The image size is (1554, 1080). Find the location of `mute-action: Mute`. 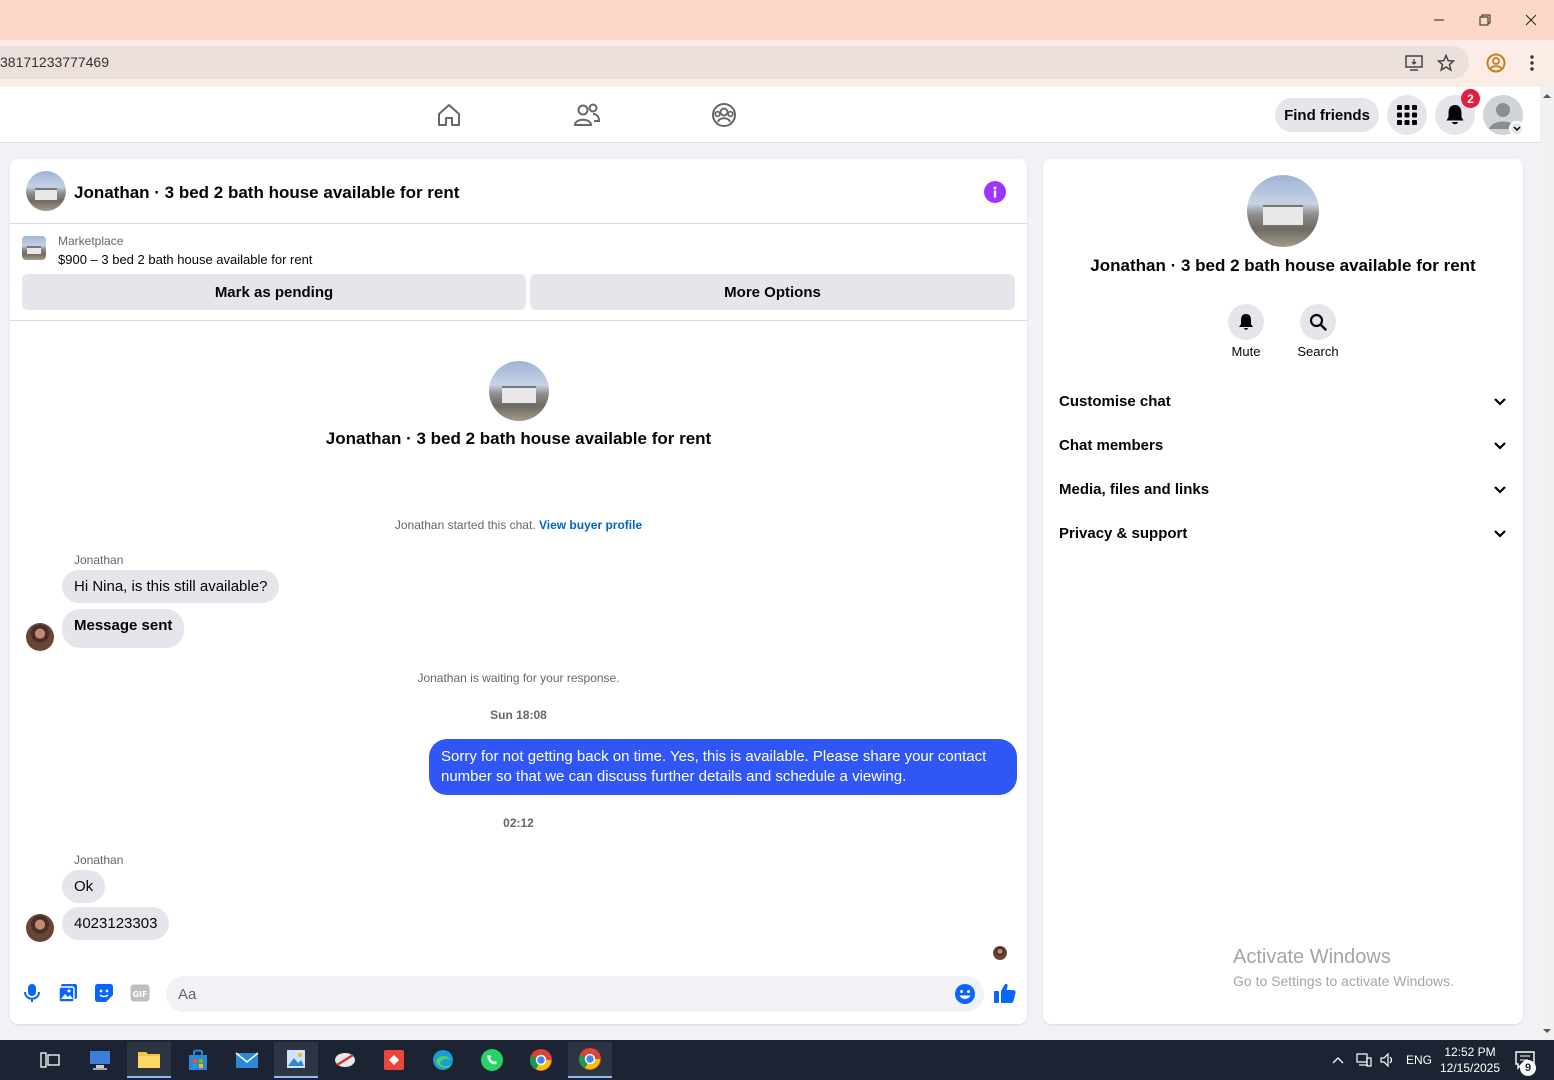

mute-action: Mute is located at coordinates (1246, 331).